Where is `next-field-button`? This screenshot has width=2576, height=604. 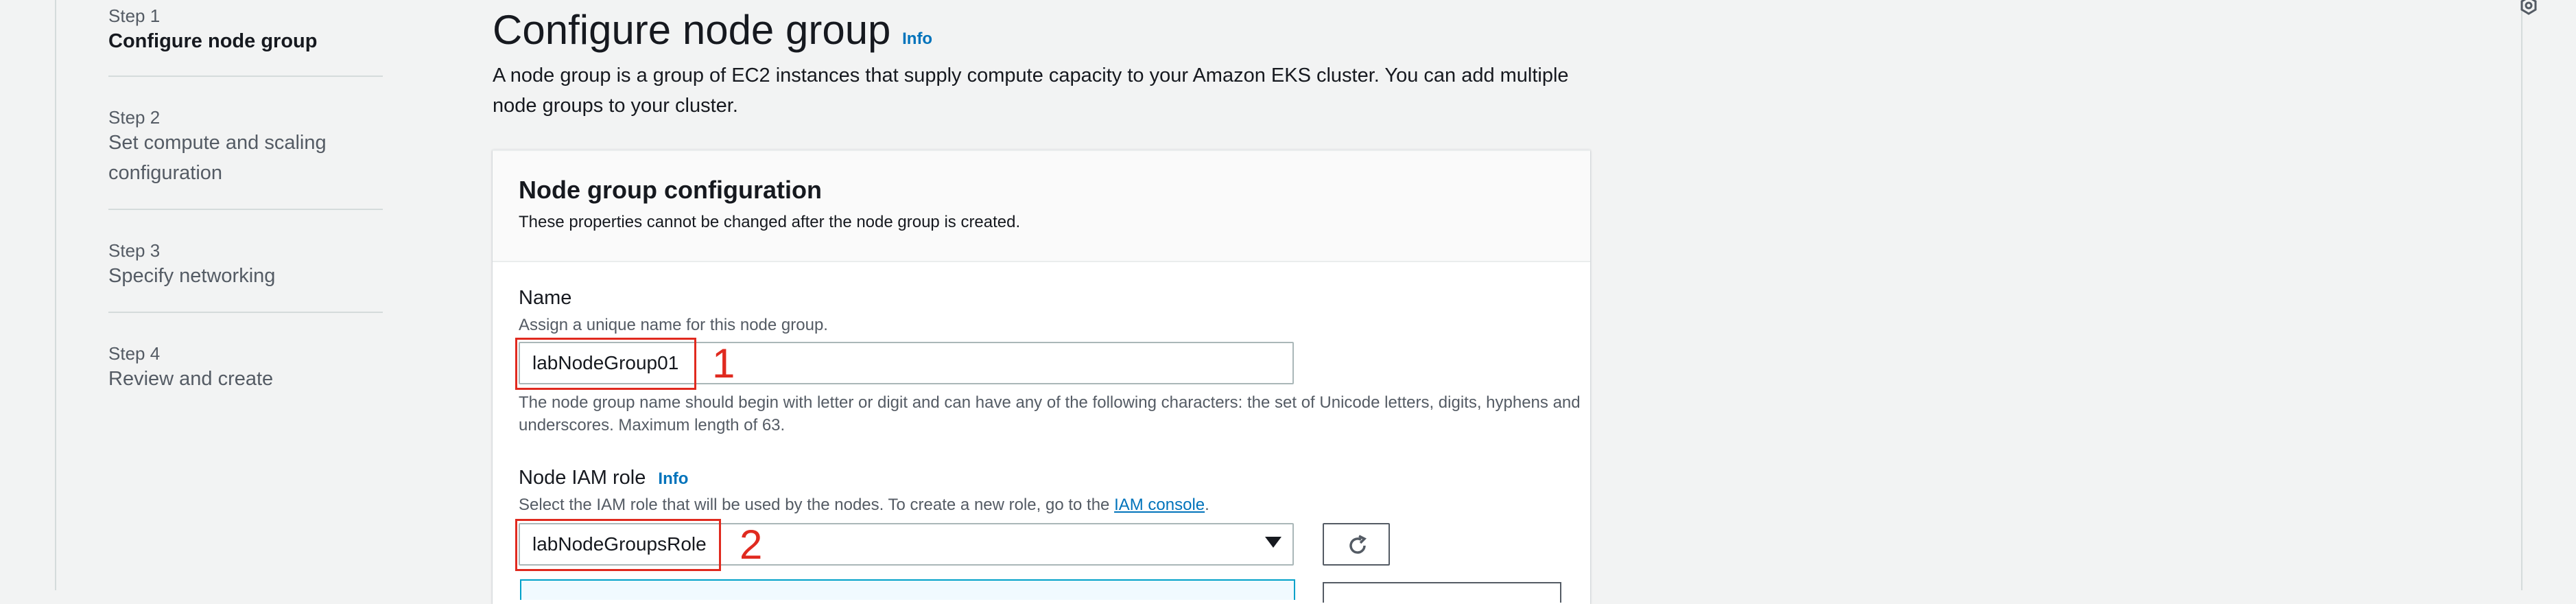 next-field-button is located at coordinates (1442, 592).